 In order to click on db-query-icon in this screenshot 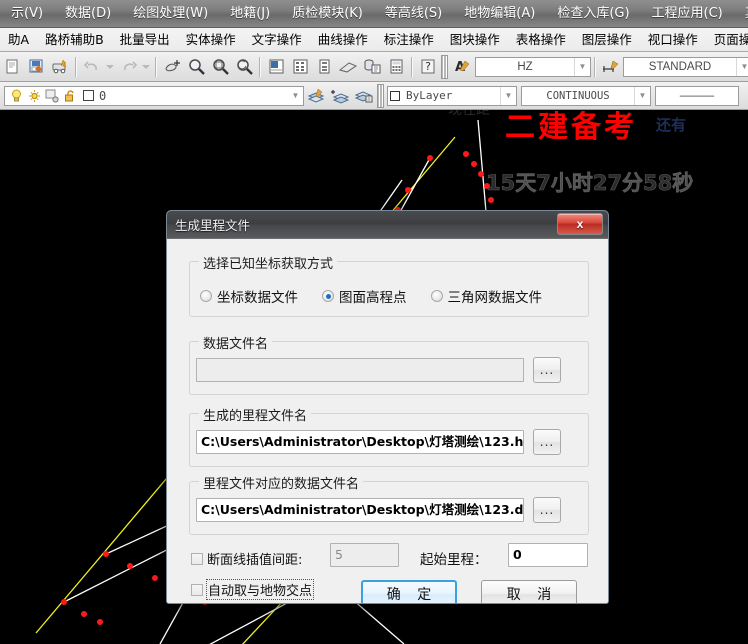, I will do `click(372, 67)`.